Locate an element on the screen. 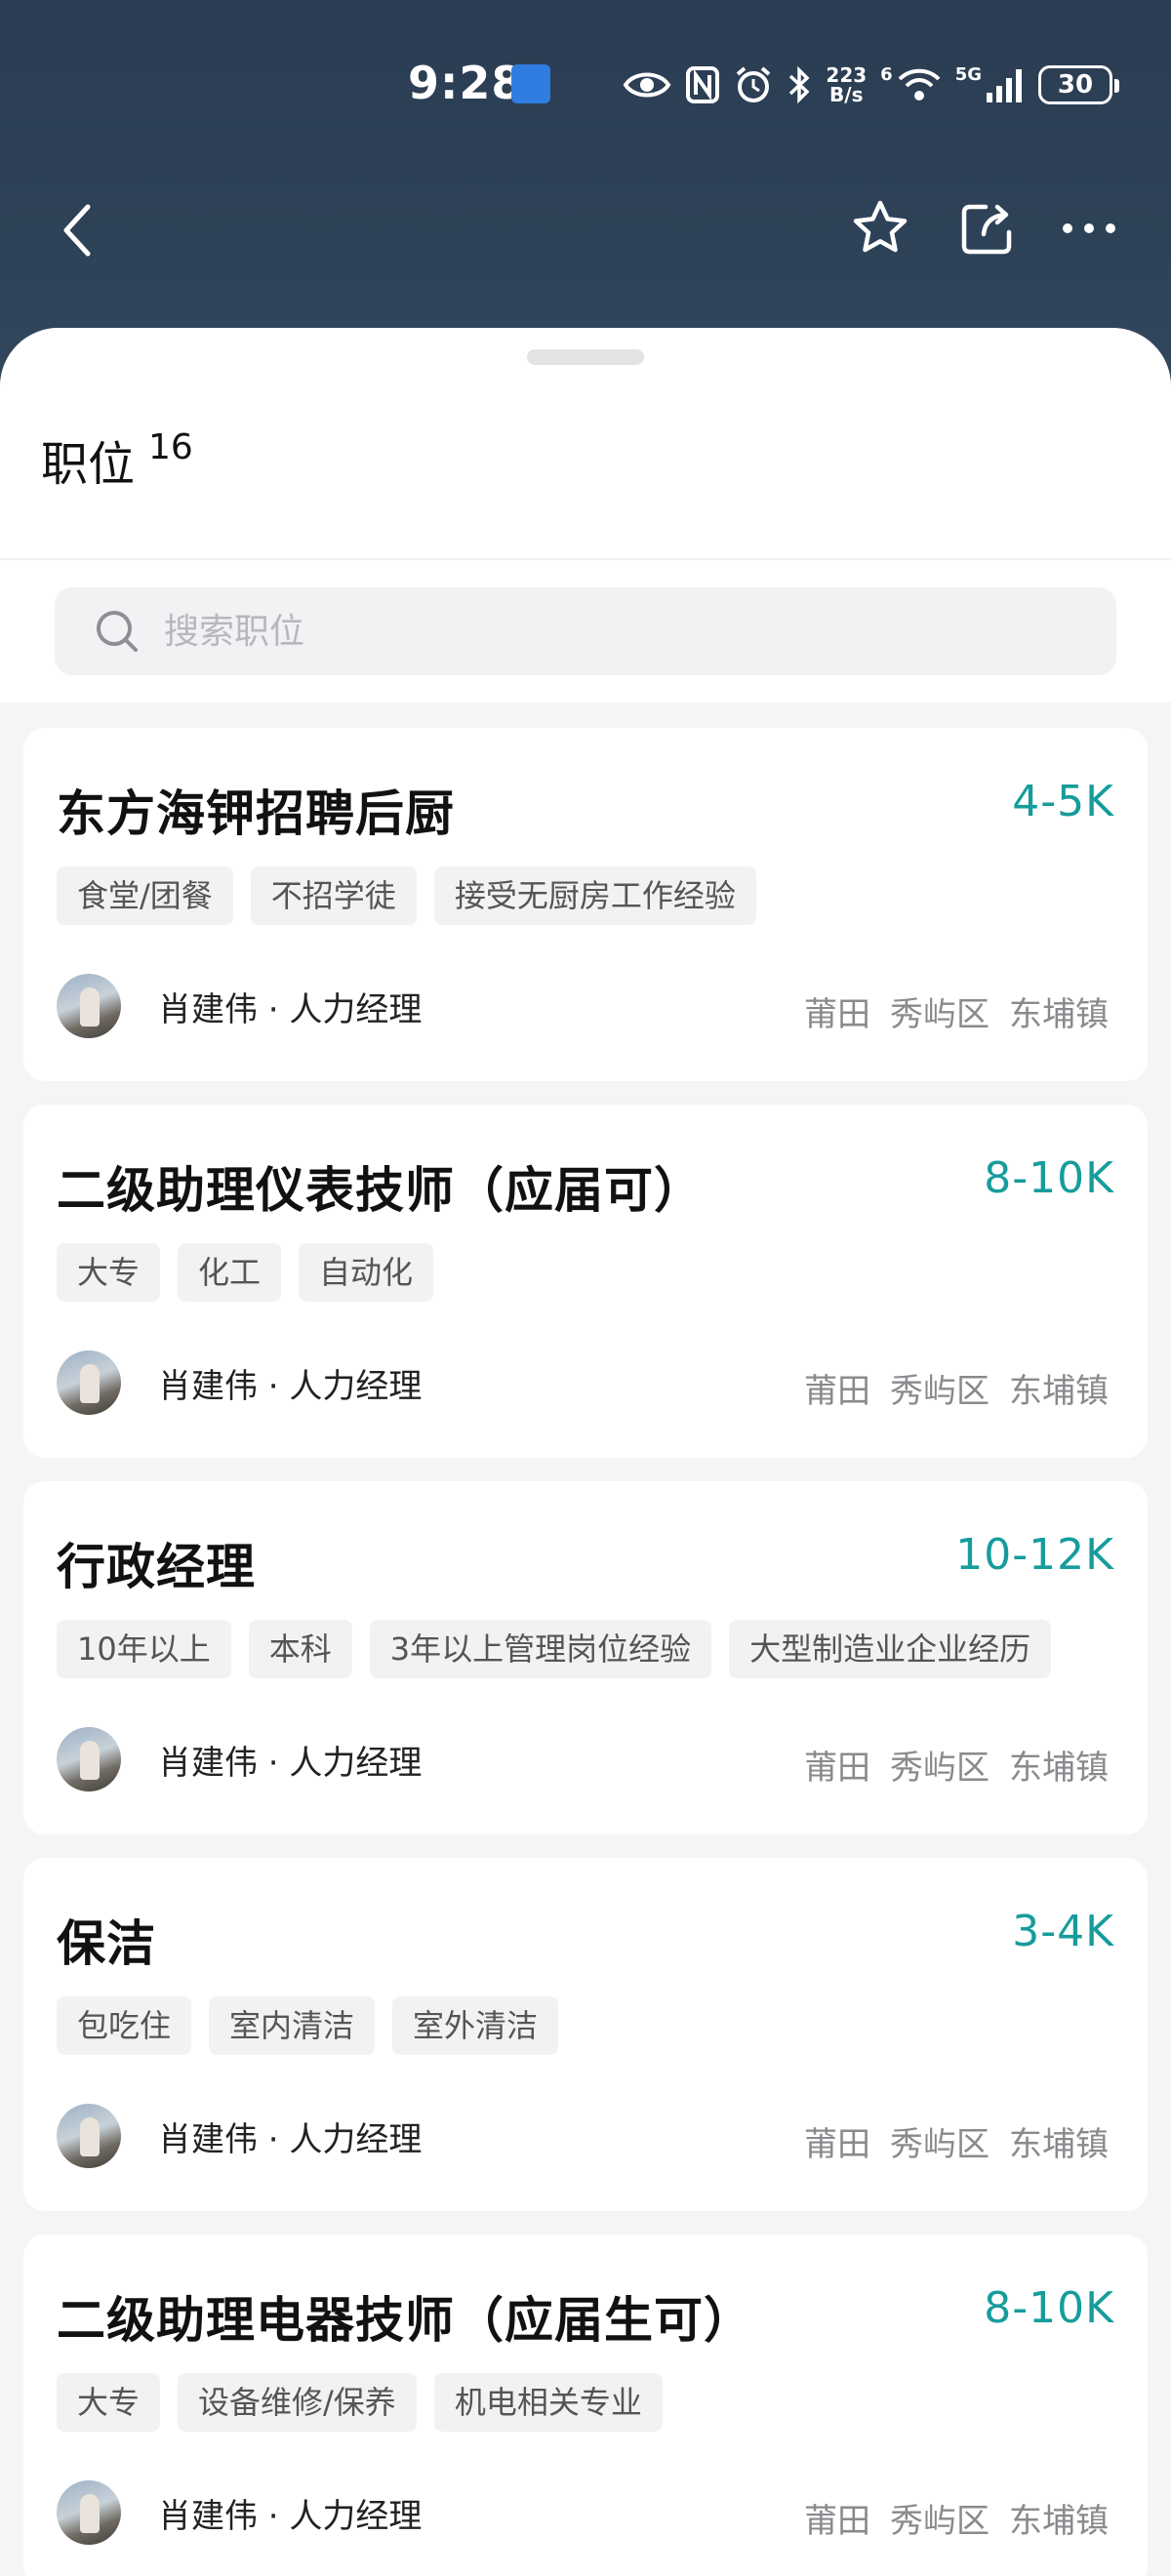 The height and width of the screenshot is (2576, 1171). job-tag: 大型制造业企业经历 is located at coordinates (890, 1649).